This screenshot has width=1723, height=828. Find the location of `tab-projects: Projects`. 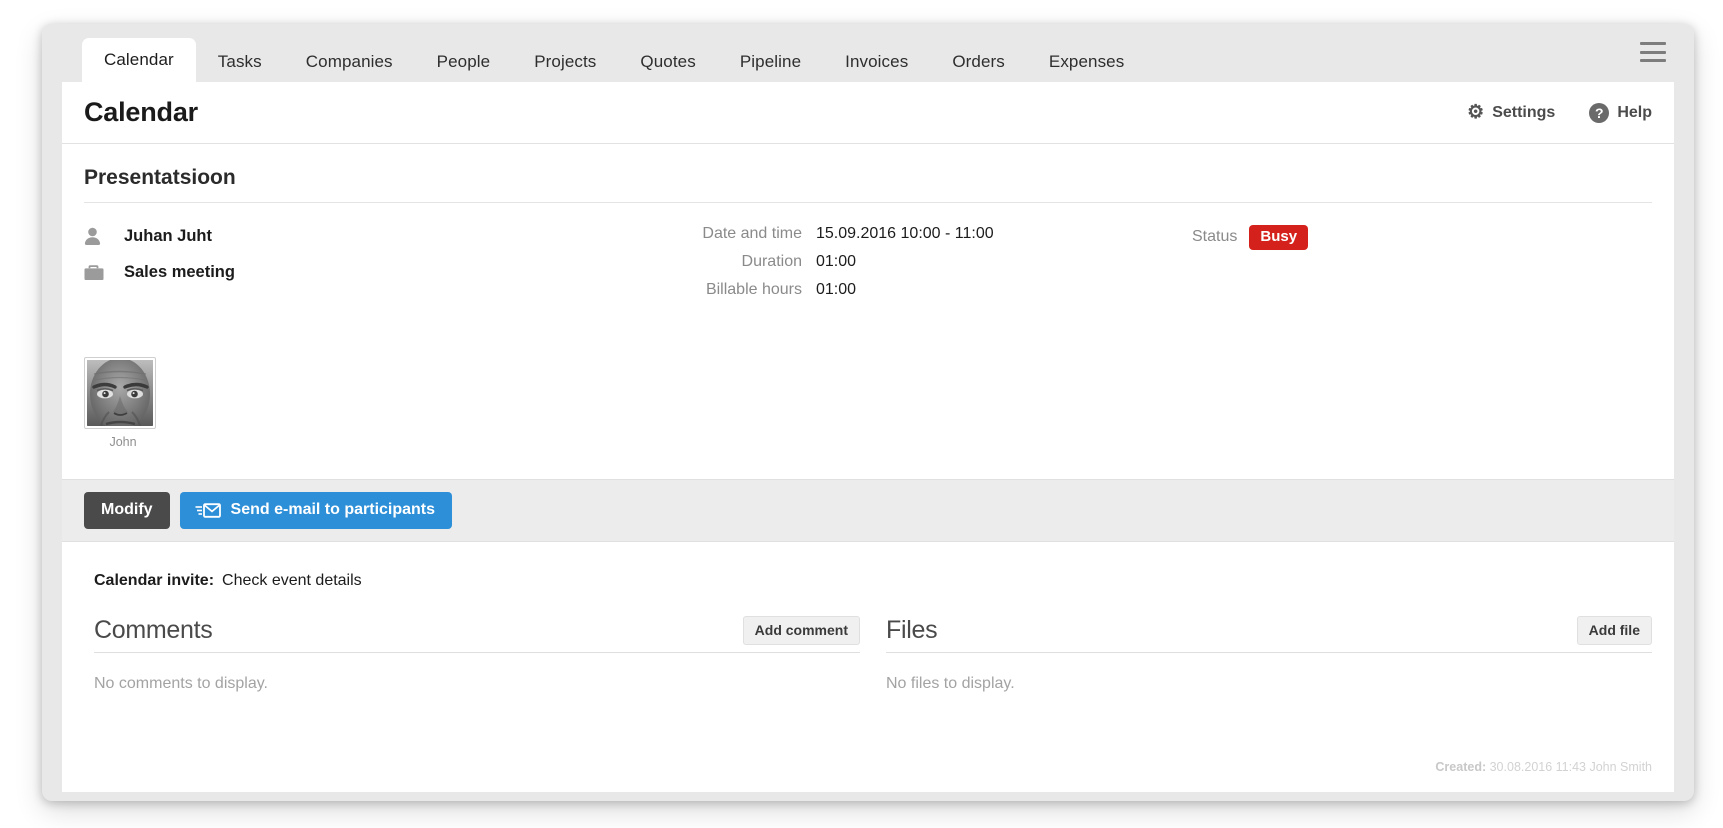

tab-projects: Projects is located at coordinates (565, 62).